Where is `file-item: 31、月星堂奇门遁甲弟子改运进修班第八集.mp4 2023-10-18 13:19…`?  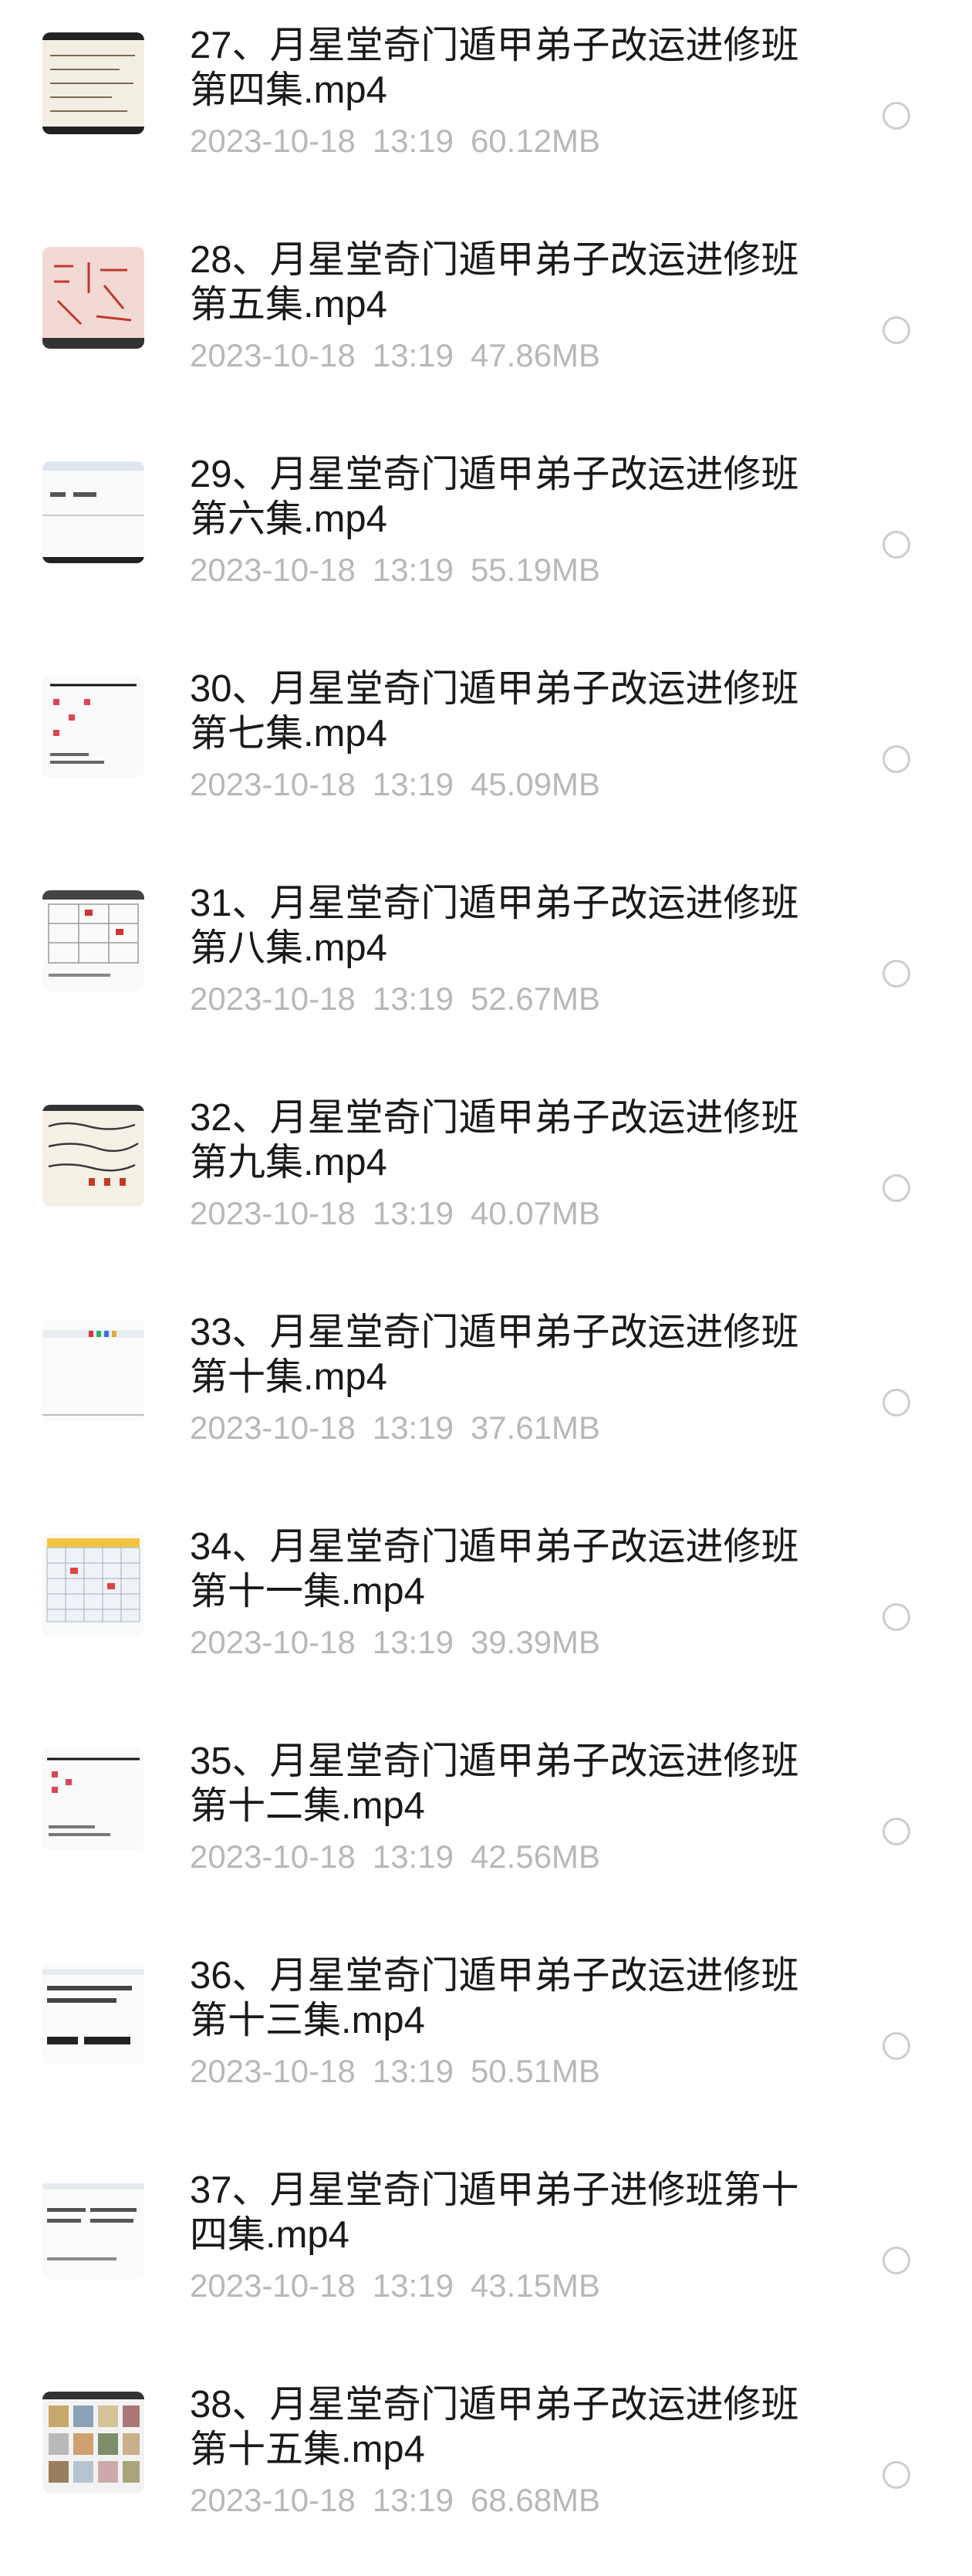 file-item: 31、月星堂奇门遁甲弟子改运进修班第八集.mp4 2023-10-18 13:19… is located at coordinates (486, 965).